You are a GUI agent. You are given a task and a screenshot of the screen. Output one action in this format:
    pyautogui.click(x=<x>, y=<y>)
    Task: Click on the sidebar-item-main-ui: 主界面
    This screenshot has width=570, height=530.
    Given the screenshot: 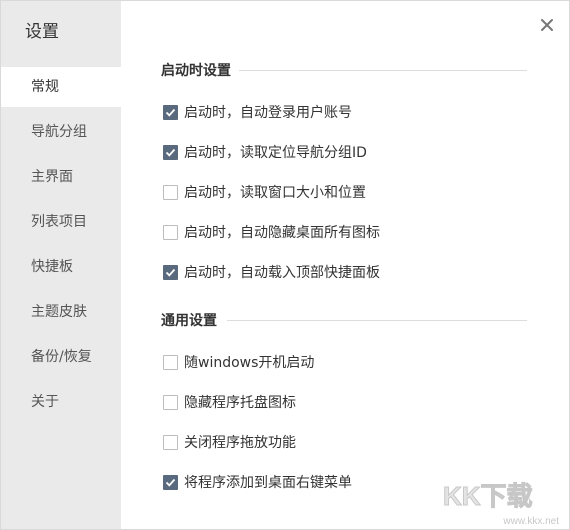 What is the action you would take?
    pyautogui.click(x=61, y=177)
    